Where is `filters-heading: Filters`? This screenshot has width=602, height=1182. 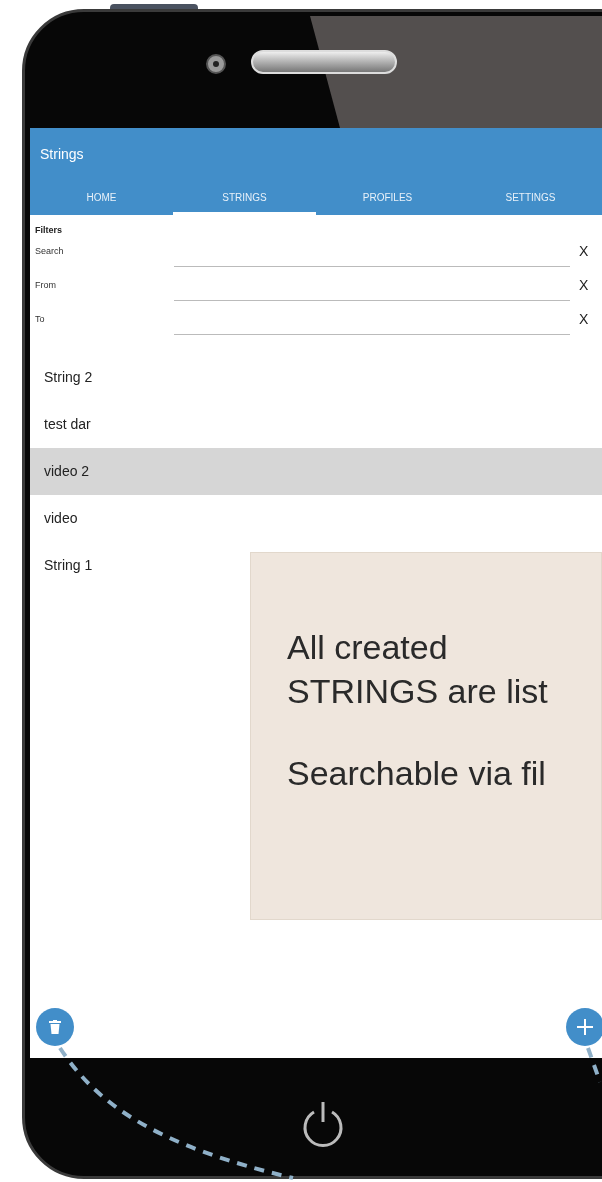
filters-heading: Filters is located at coordinates (49, 230).